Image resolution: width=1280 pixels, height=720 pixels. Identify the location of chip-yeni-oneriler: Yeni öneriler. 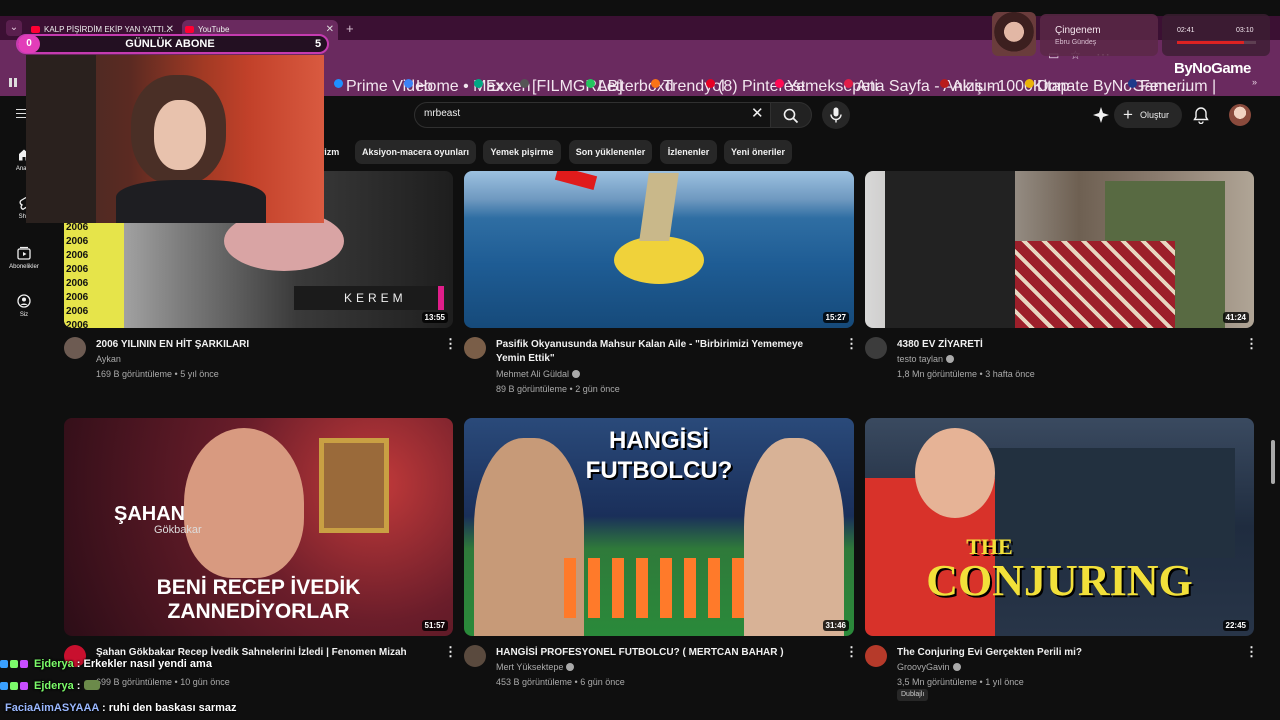
(758, 152).